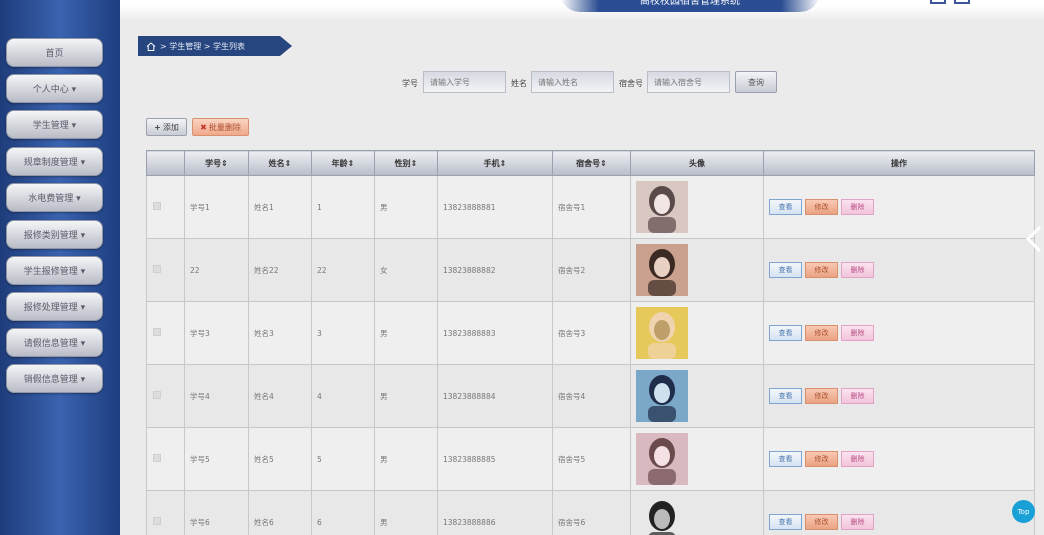 The image size is (1044, 535). Describe the element at coordinates (406, 163) in the screenshot. I see `col-gender: 性别⇕` at that location.